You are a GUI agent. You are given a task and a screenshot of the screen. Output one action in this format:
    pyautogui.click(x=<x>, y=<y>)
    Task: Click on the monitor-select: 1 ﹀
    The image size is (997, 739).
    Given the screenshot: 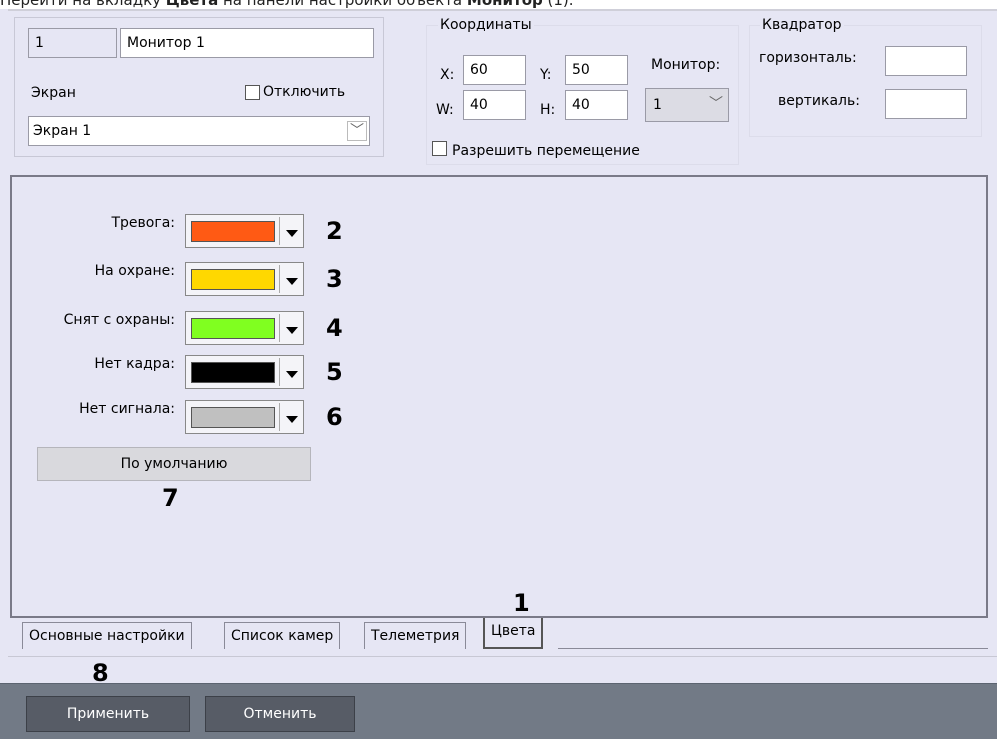 What is the action you would take?
    pyautogui.click(x=687, y=105)
    